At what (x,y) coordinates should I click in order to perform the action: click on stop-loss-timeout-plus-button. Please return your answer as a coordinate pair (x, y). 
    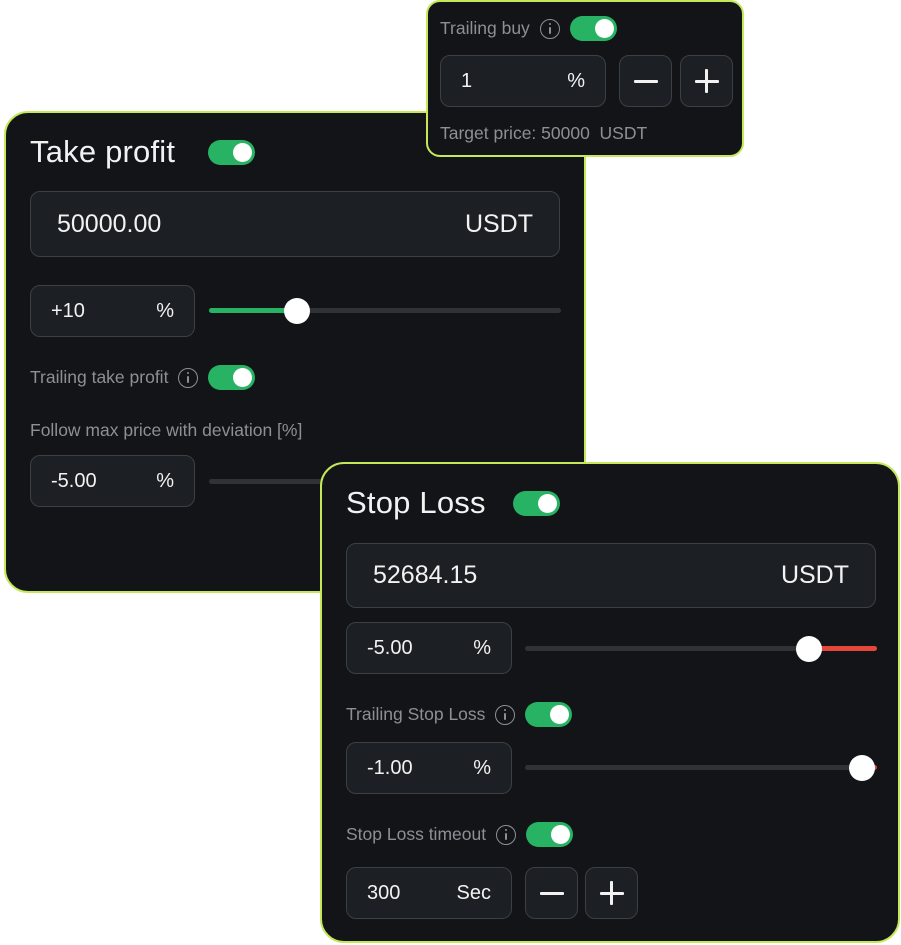
    Looking at the image, I should click on (611, 893).